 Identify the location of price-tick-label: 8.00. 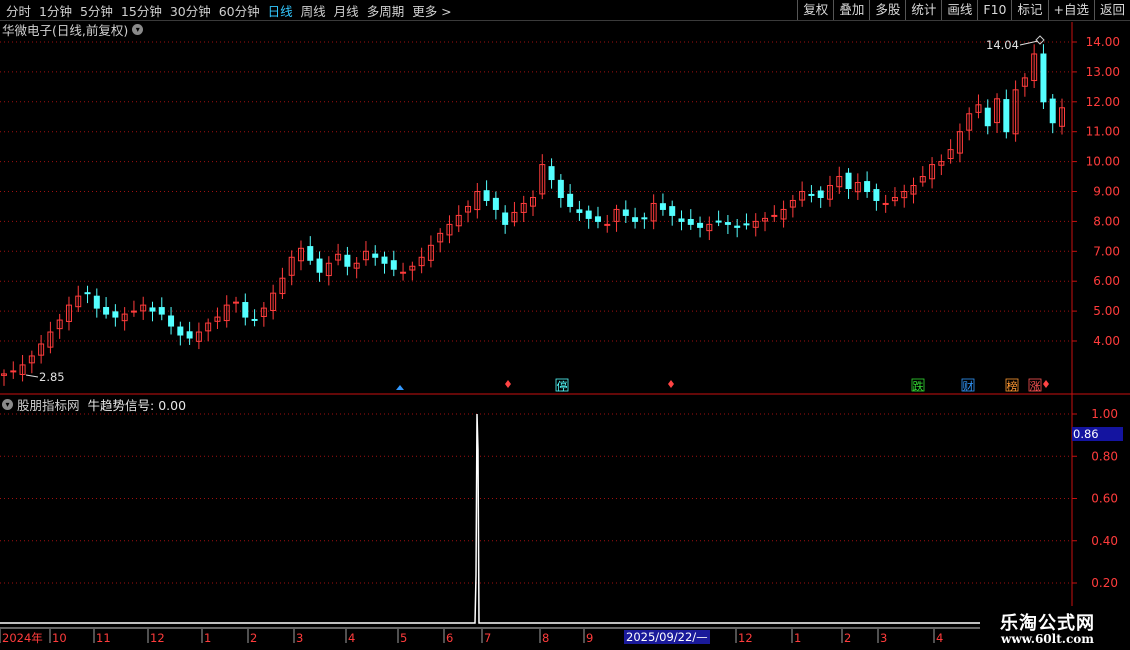
(1106, 221).